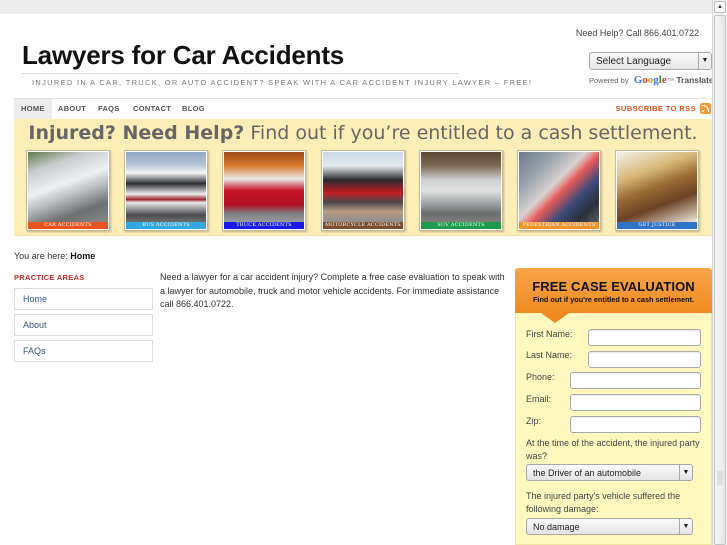  Describe the element at coordinates (166, 225) in the screenshot. I see `tile-label: BUS ACCIDENTS` at that location.